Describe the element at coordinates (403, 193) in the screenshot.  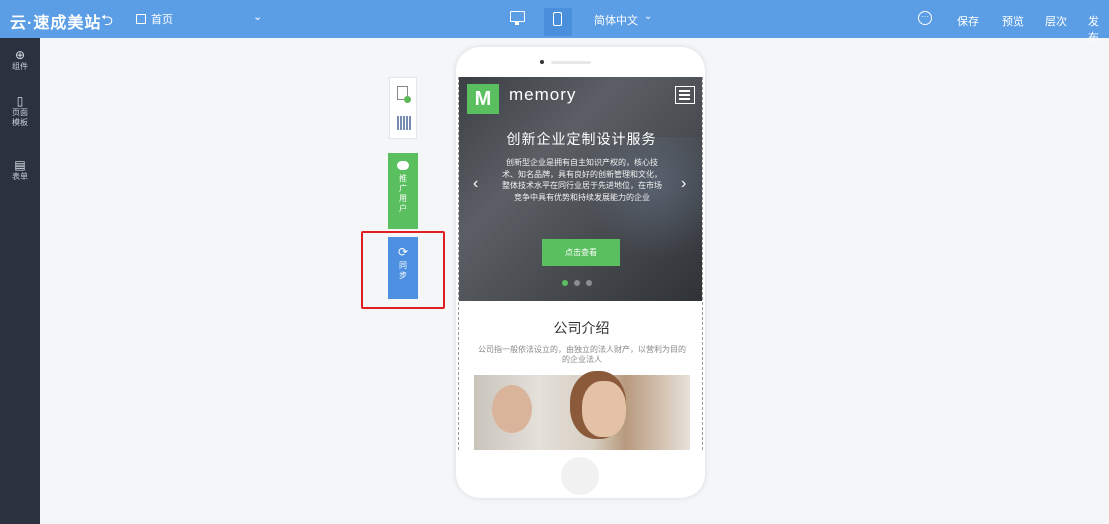
I see `promote-label: 推广用户` at that location.